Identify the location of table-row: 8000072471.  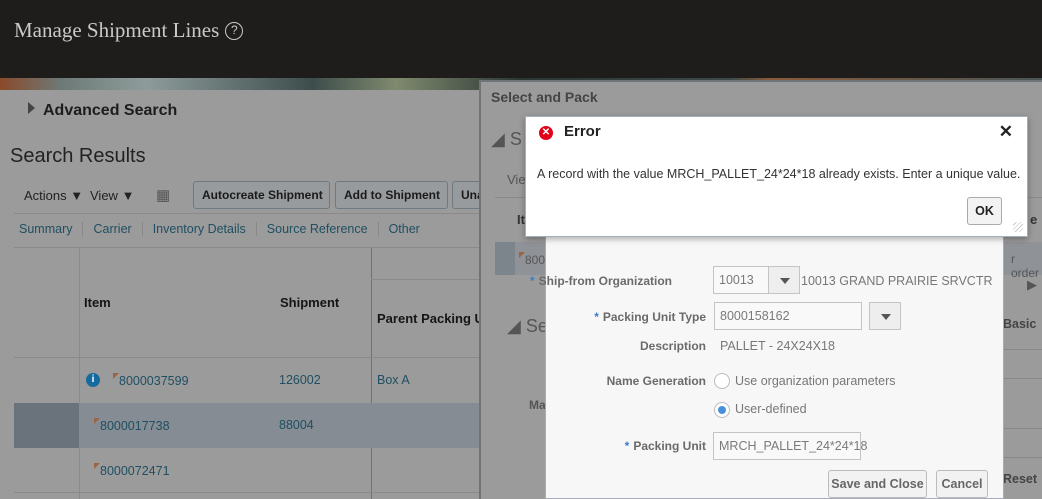
(247, 470).